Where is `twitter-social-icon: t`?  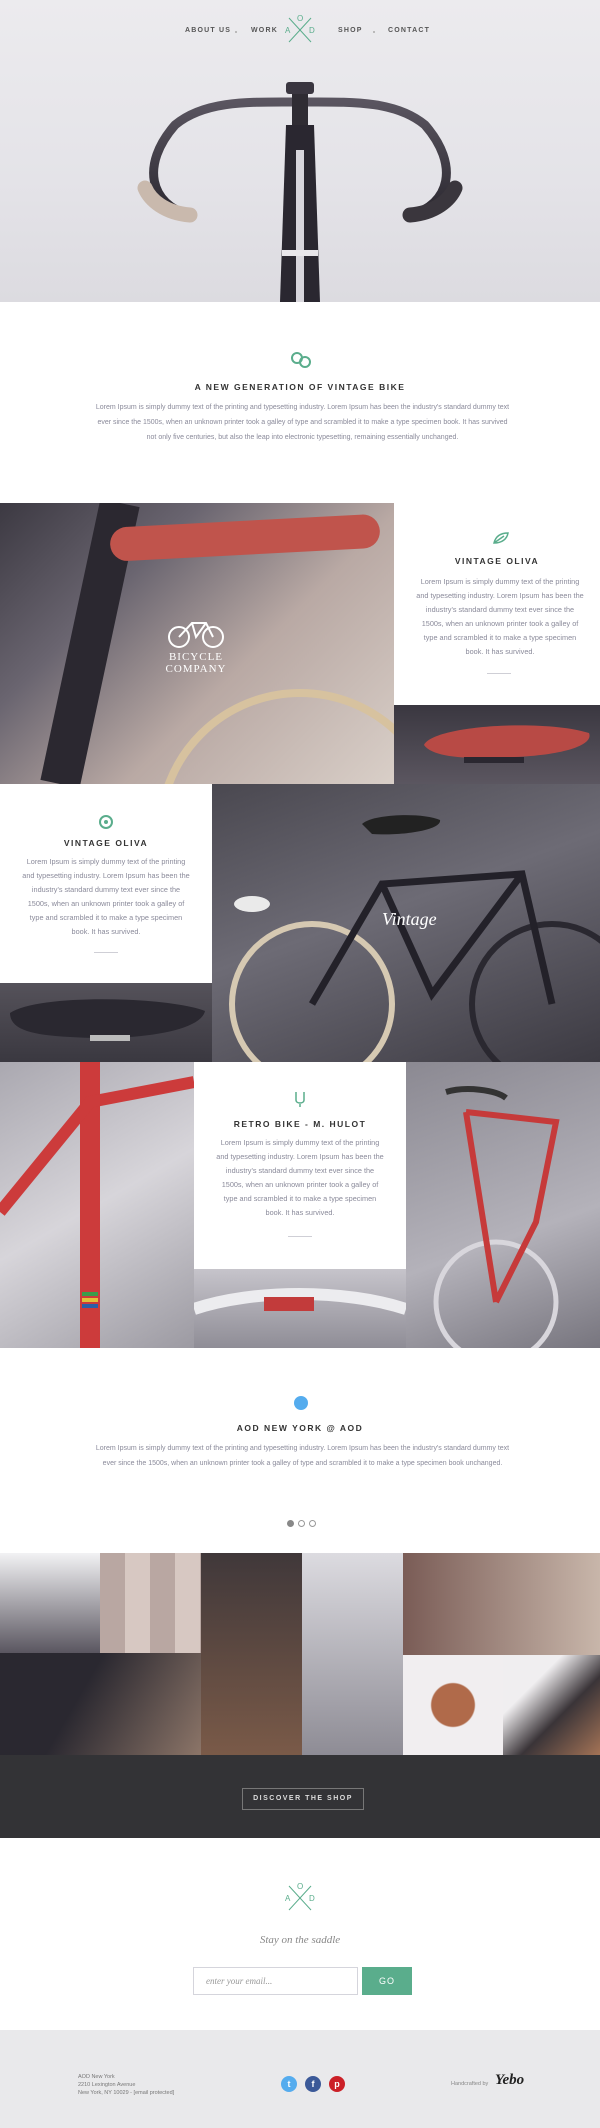 twitter-social-icon: t is located at coordinates (289, 2084).